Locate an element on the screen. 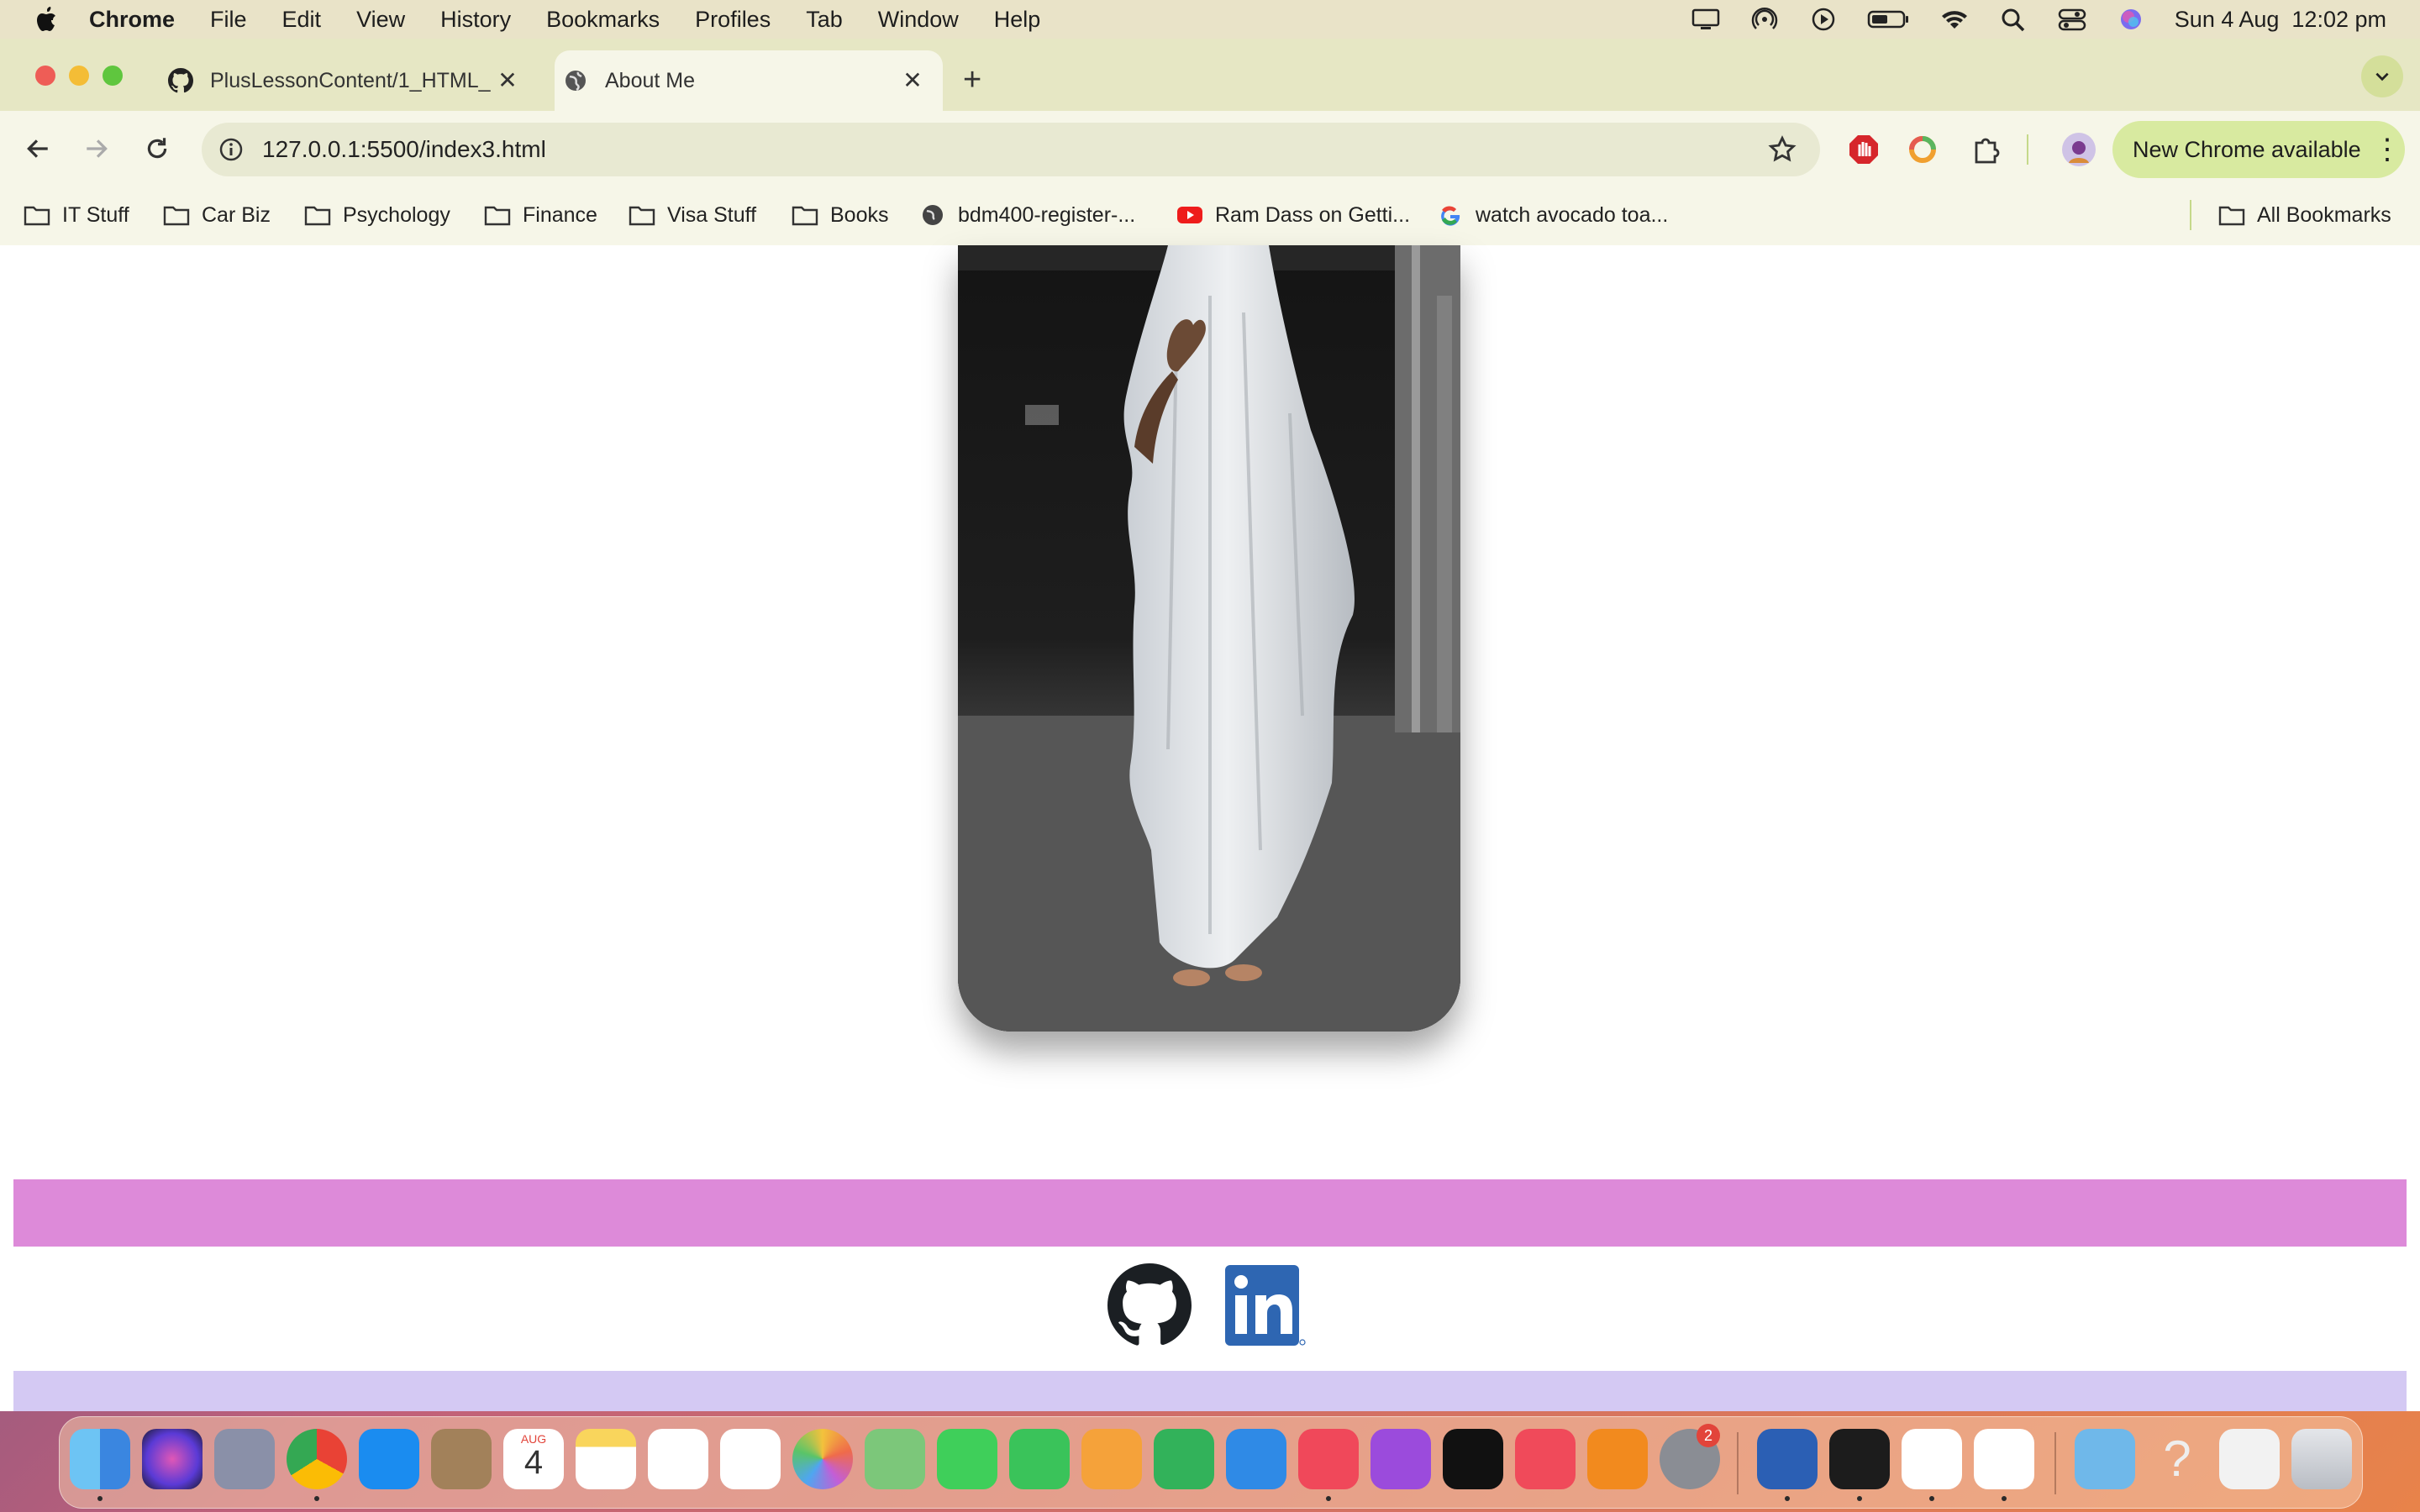 This screenshot has width=2420, height=1512. all-bookmarks-button: All Bookmarks is located at coordinates (2304, 215).